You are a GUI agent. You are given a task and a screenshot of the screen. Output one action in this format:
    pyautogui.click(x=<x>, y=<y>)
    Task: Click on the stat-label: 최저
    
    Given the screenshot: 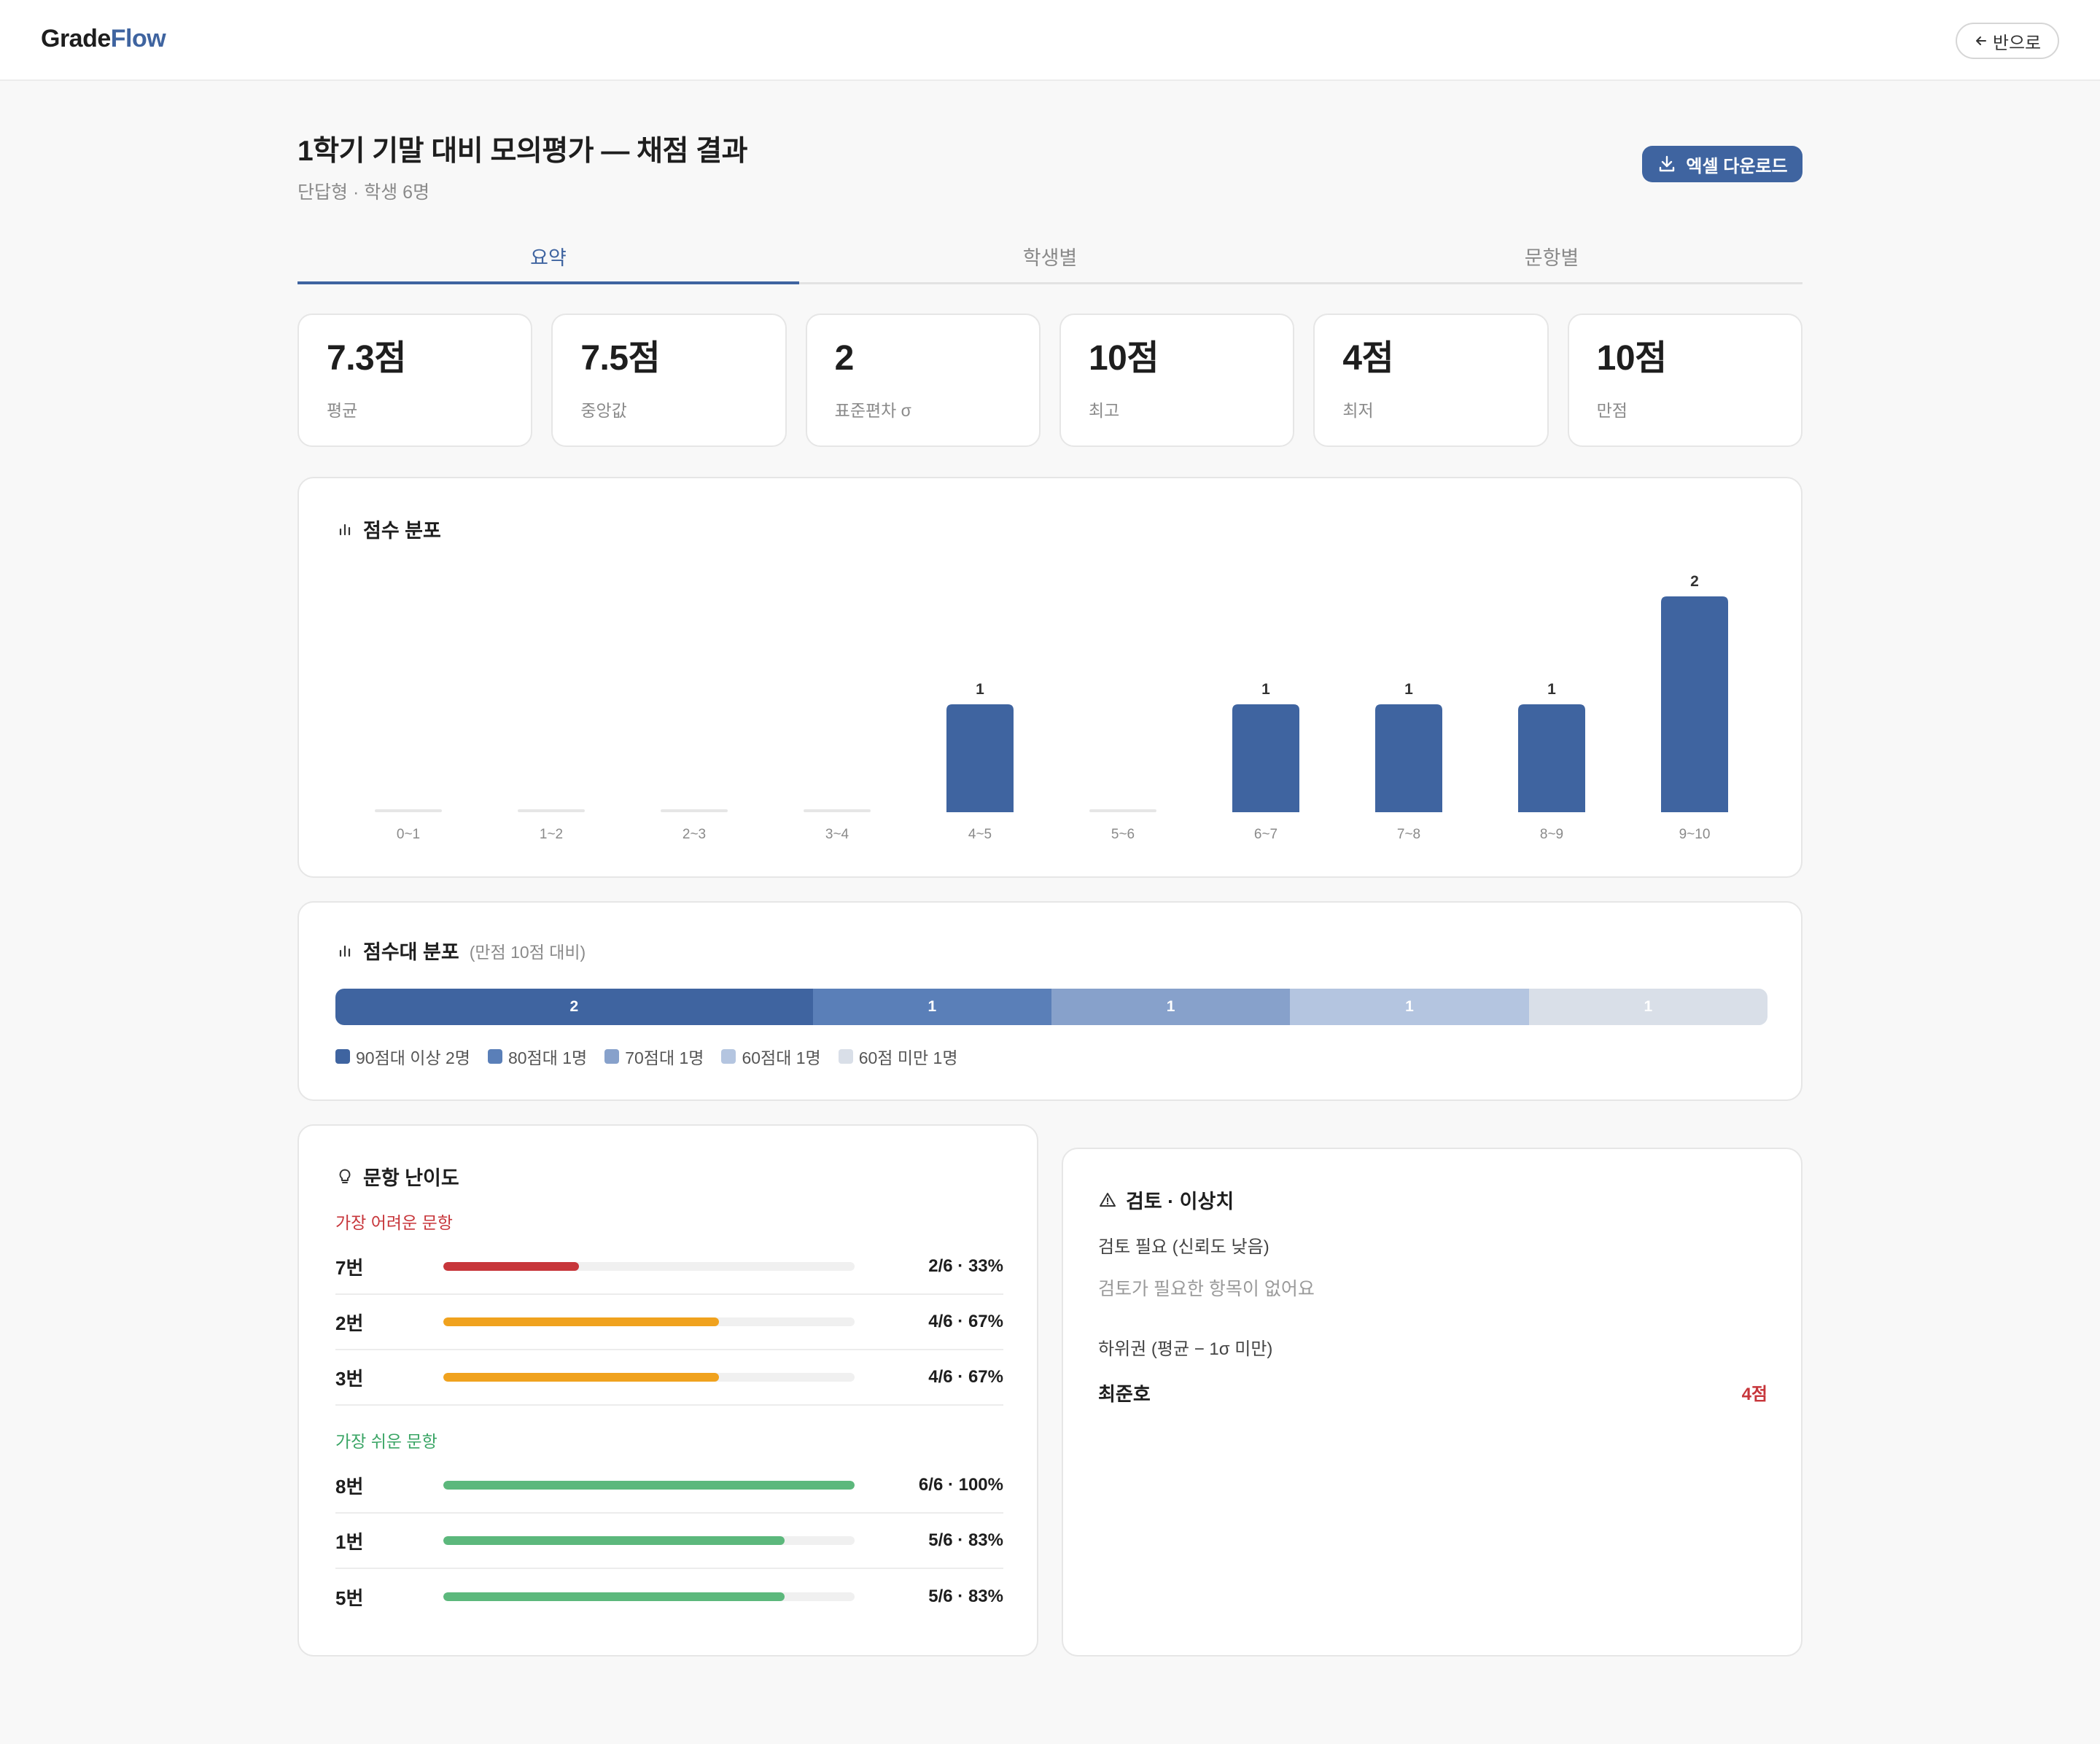 What is the action you would take?
    pyautogui.click(x=1358, y=411)
    